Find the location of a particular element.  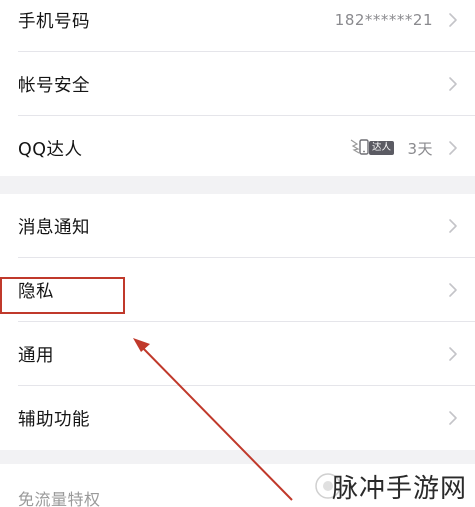

days-value: 3天 is located at coordinates (420, 148).